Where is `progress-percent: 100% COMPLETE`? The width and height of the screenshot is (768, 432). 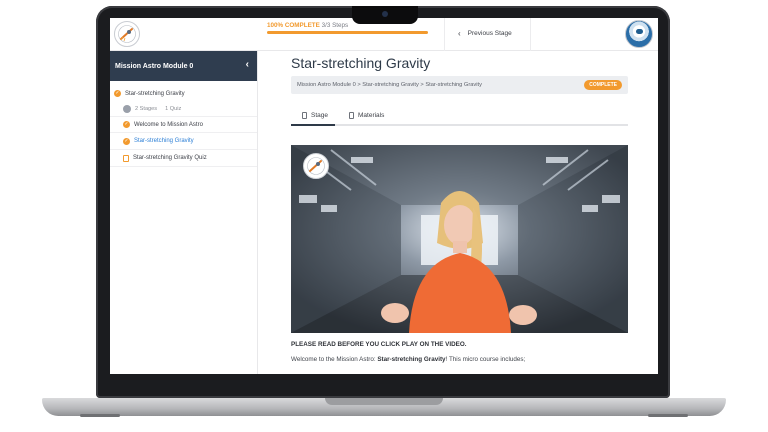 progress-percent: 100% COMPLETE is located at coordinates (293, 25).